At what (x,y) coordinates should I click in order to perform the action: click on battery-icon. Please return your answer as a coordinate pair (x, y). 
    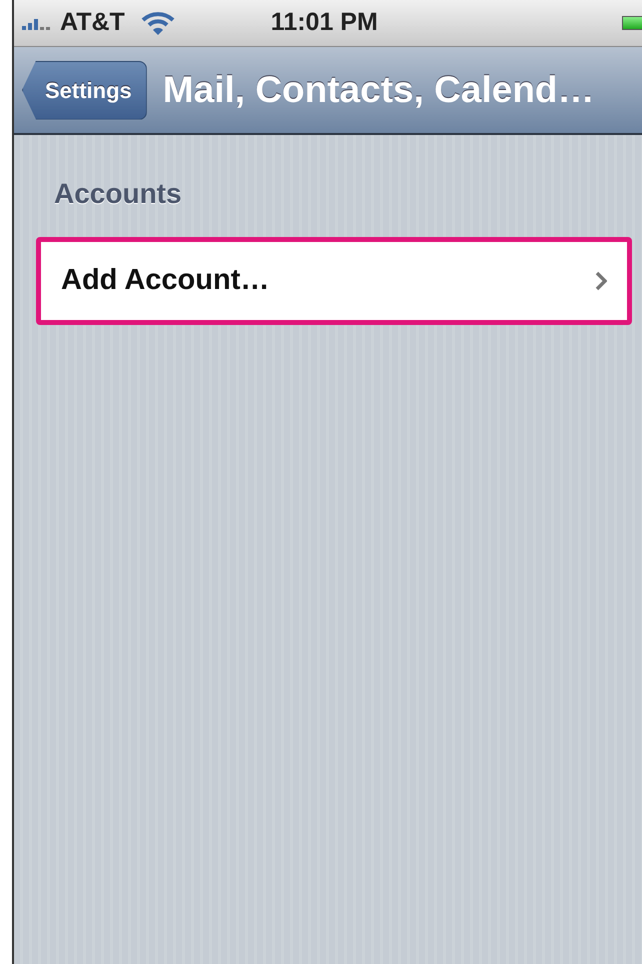
    Looking at the image, I should click on (632, 23).